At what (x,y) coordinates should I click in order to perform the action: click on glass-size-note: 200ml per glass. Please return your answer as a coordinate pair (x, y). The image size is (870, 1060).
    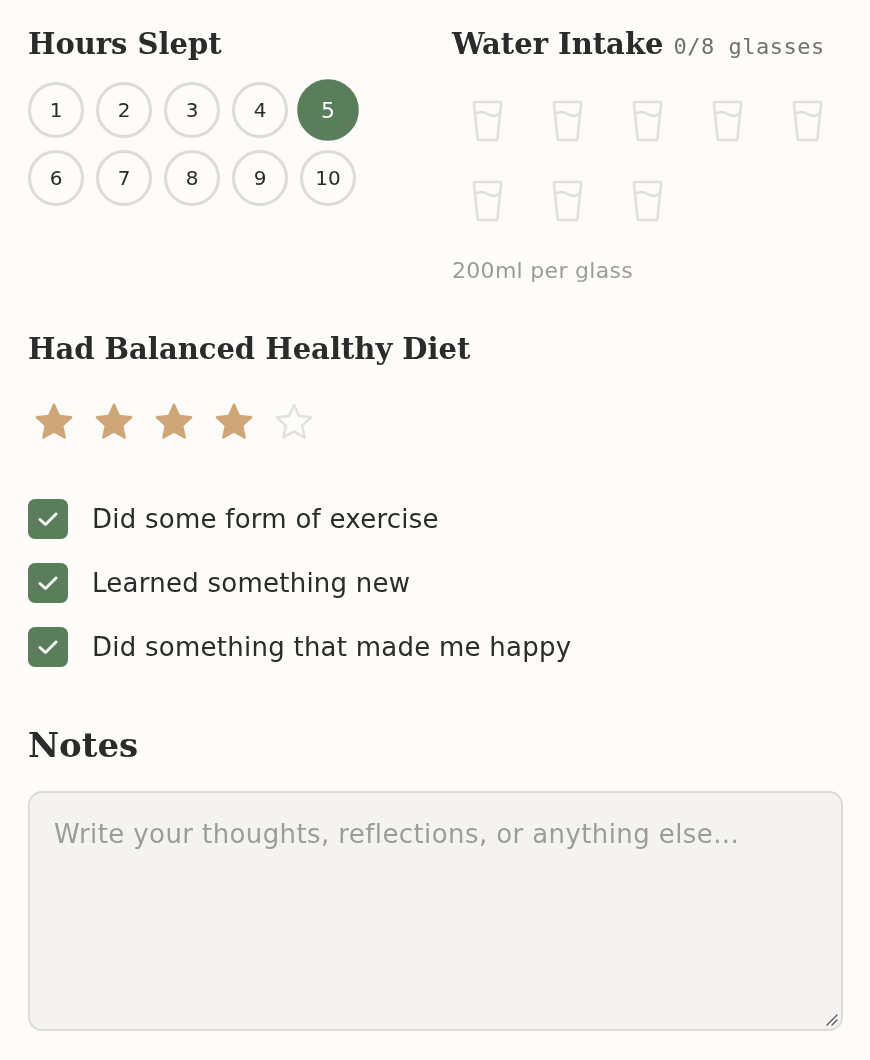
    Looking at the image, I should click on (543, 270).